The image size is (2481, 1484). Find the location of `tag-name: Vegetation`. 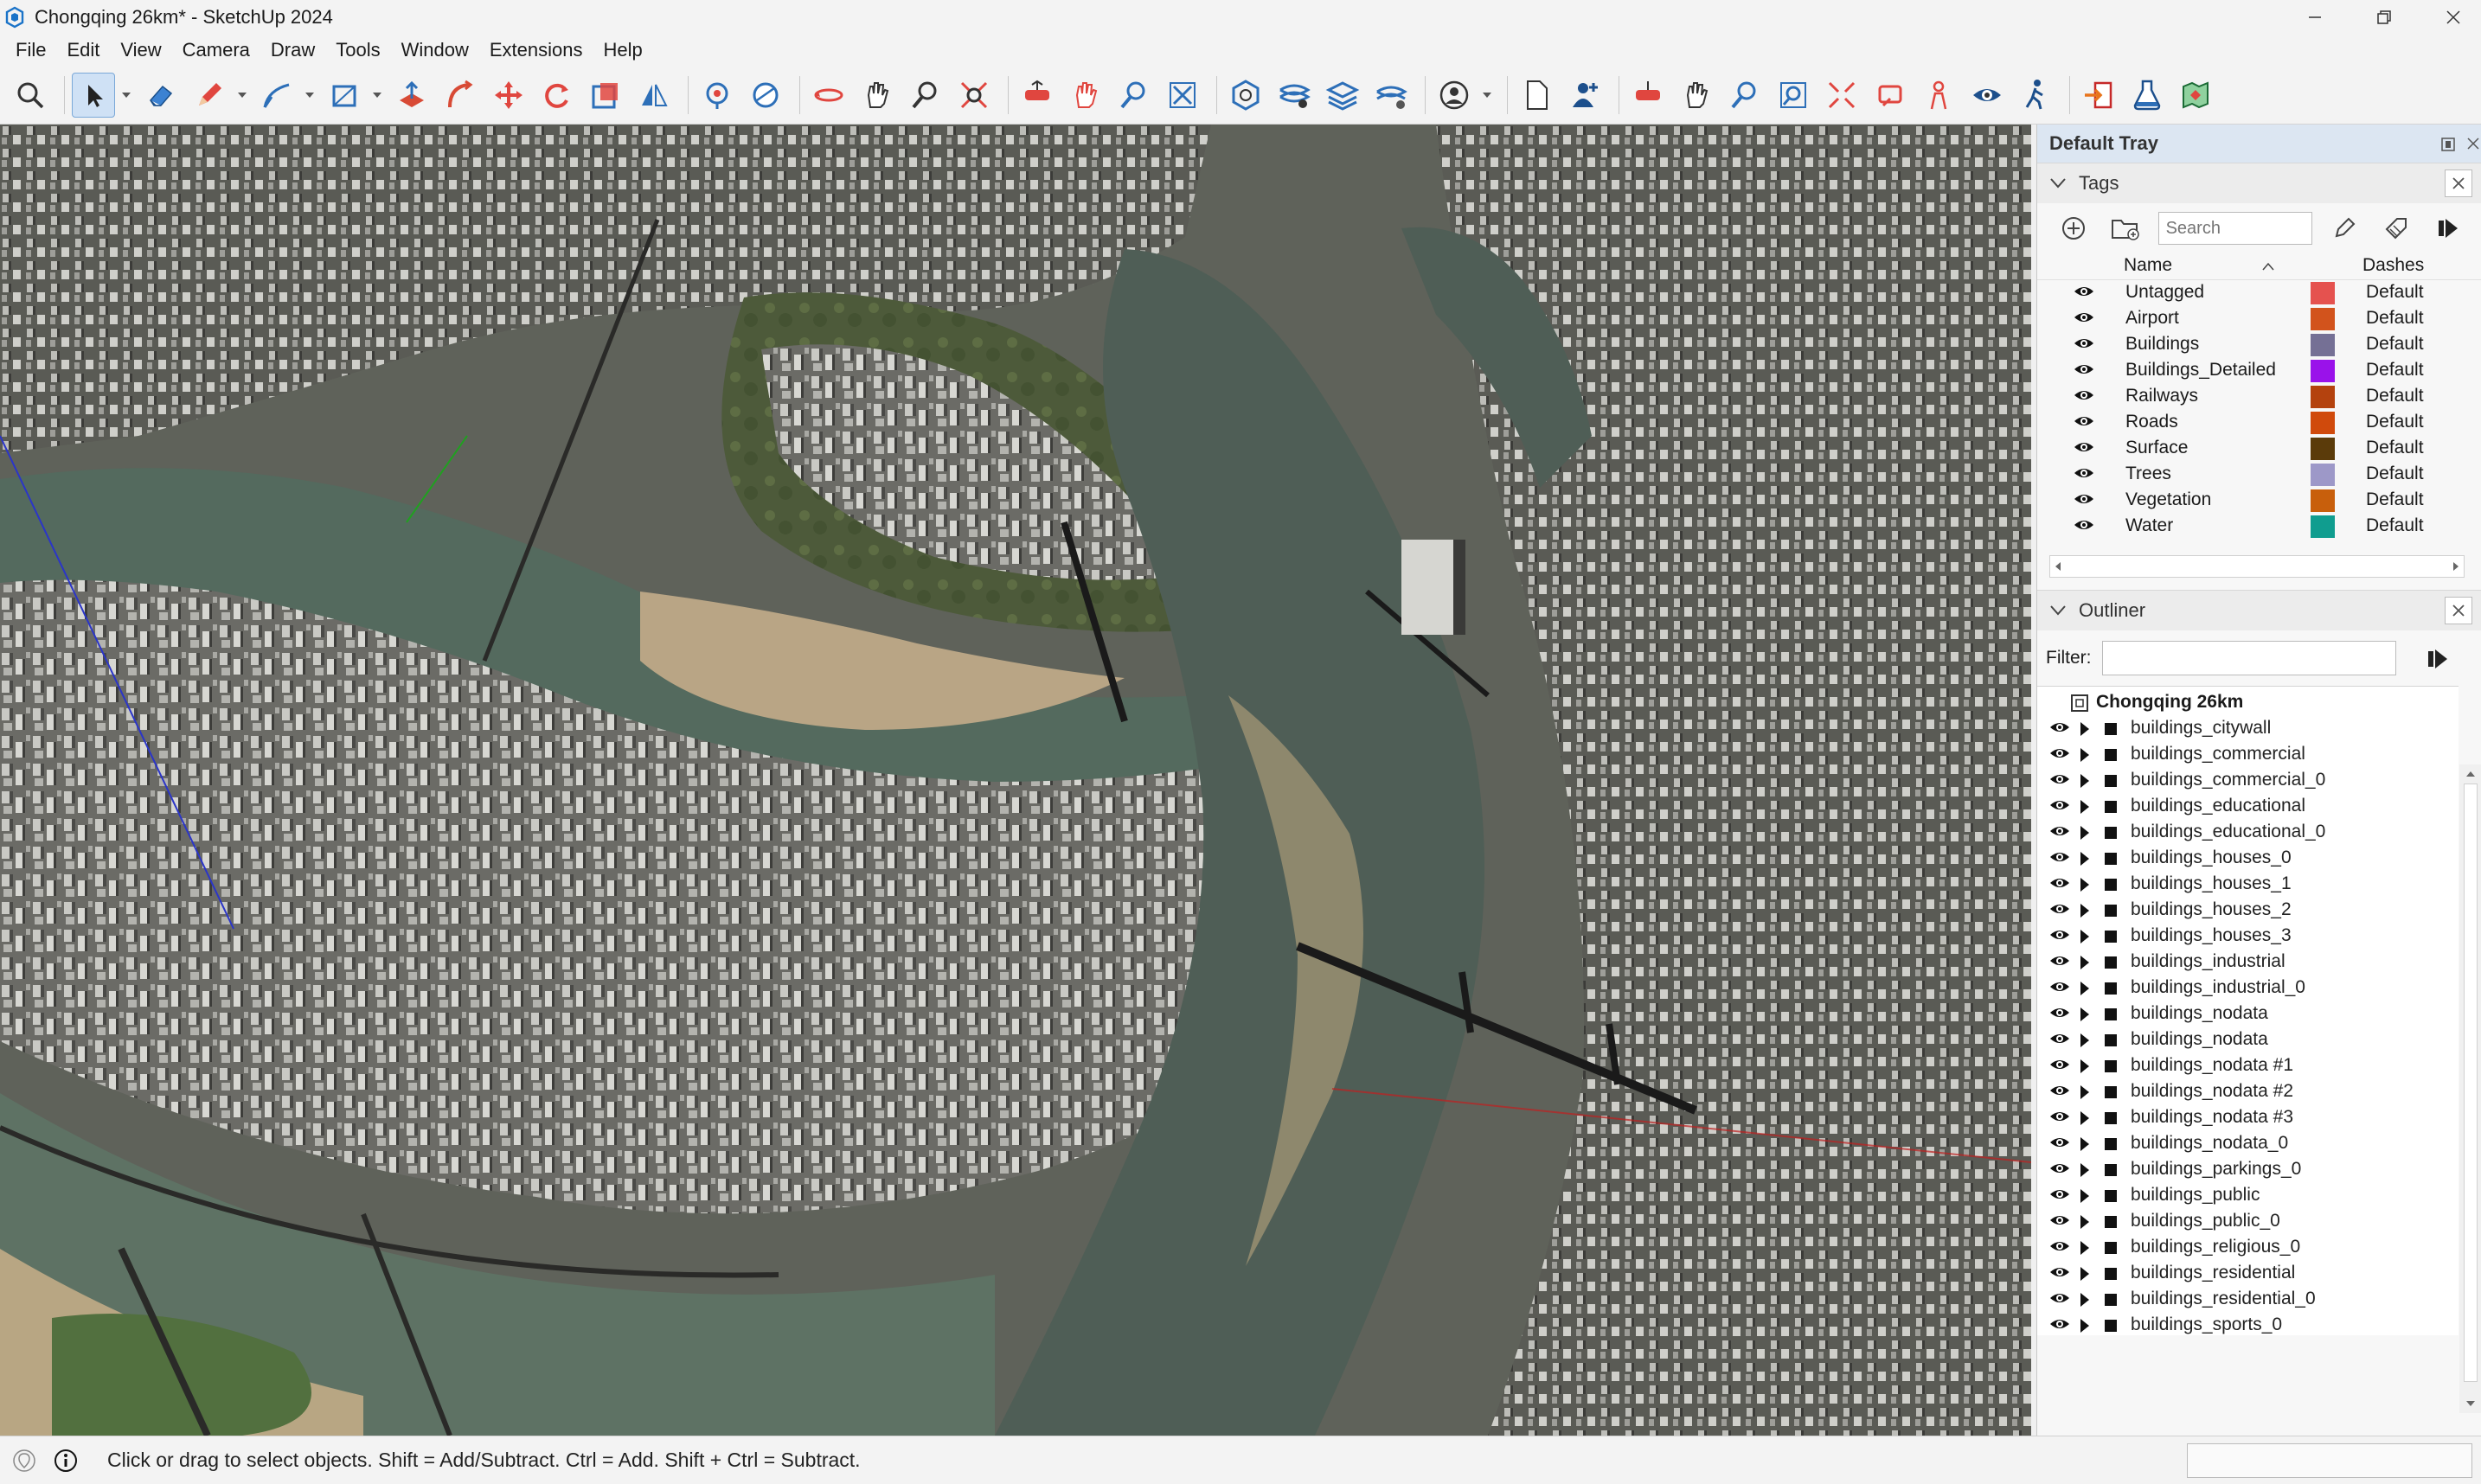

tag-name: Vegetation is located at coordinates (2168, 499).